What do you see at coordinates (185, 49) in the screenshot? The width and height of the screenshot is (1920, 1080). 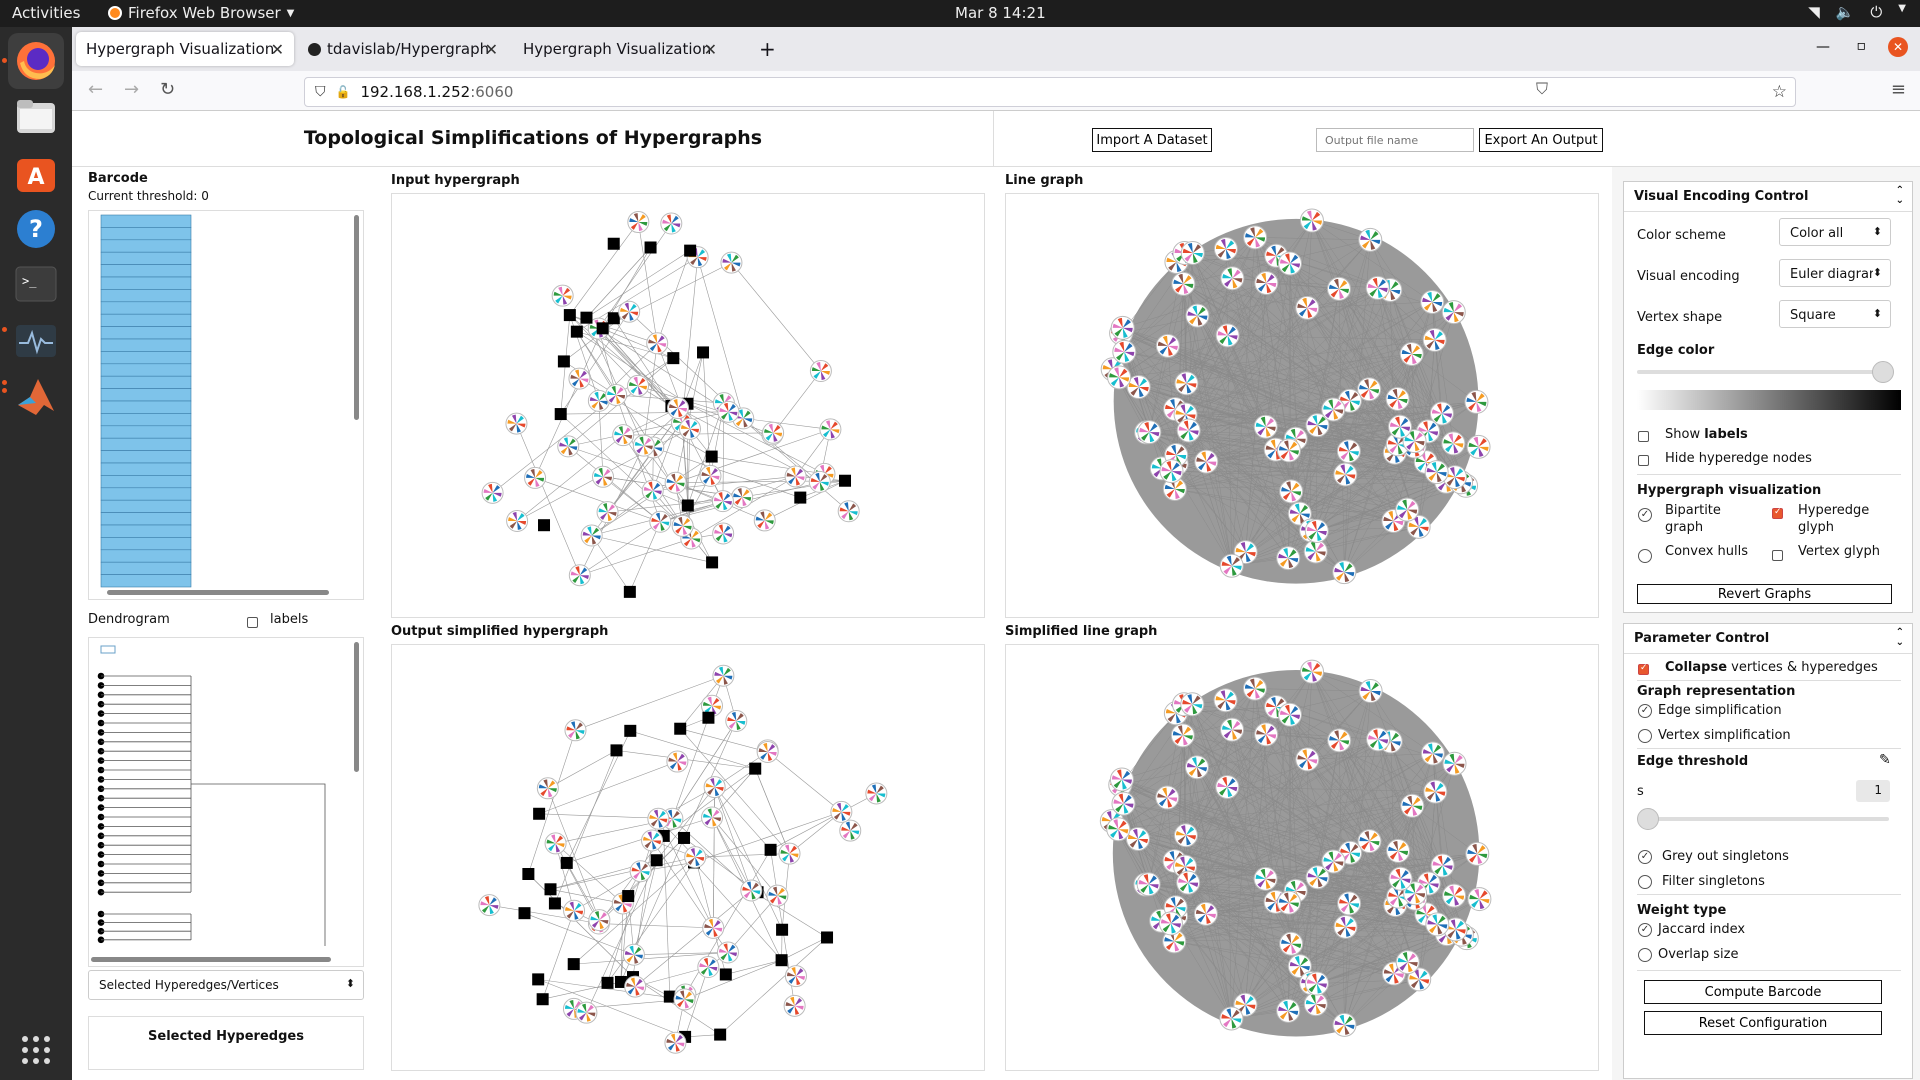 I see `tab-hypergraph-visualization: Hypergraph Visualization ✕` at bounding box center [185, 49].